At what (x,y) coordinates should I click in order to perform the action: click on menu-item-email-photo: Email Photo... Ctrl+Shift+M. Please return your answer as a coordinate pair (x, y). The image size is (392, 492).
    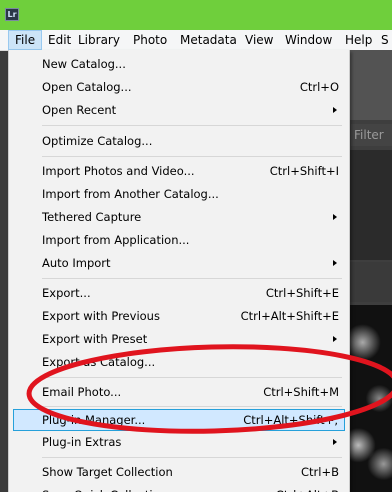
    Looking at the image, I should click on (179, 392).